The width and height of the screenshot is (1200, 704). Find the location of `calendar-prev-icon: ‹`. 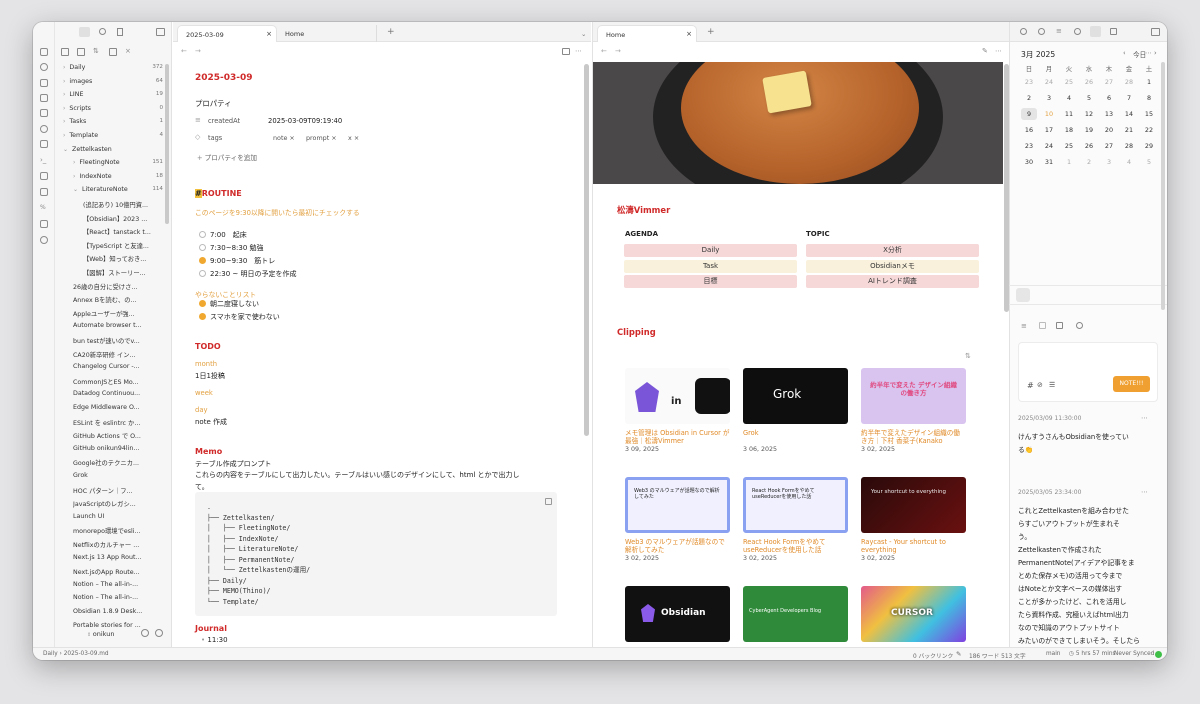

calendar-prev-icon: ‹ is located at coordinates (1124, 53).